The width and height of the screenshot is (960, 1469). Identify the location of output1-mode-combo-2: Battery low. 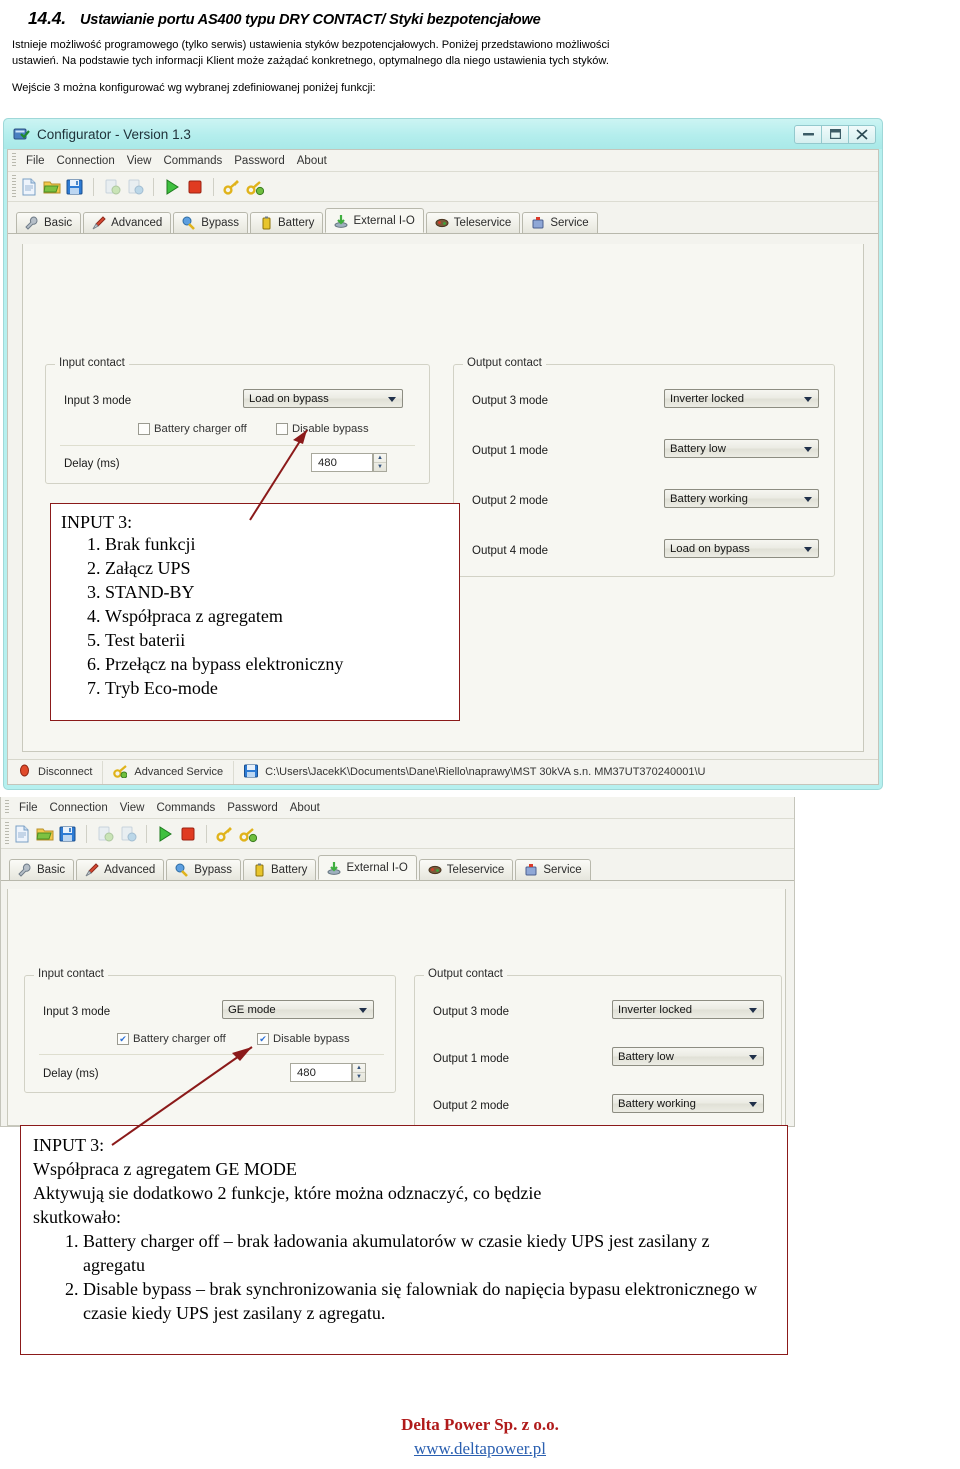
(688, 1056).